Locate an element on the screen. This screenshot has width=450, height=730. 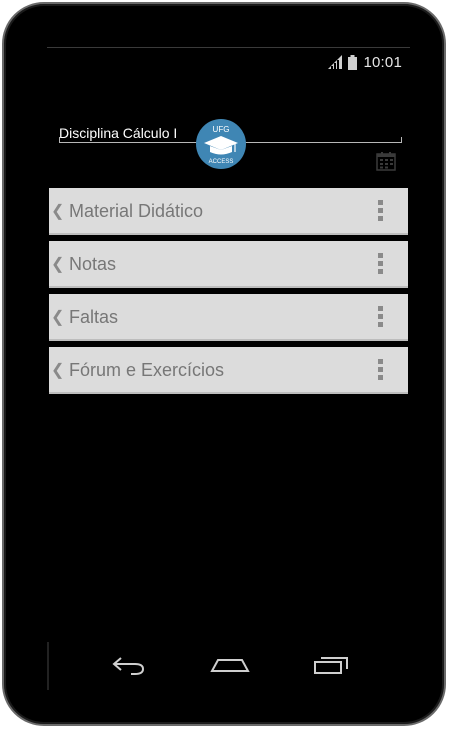
menu-item-notas: ❮ Notas is located at coordinates (228, 264).